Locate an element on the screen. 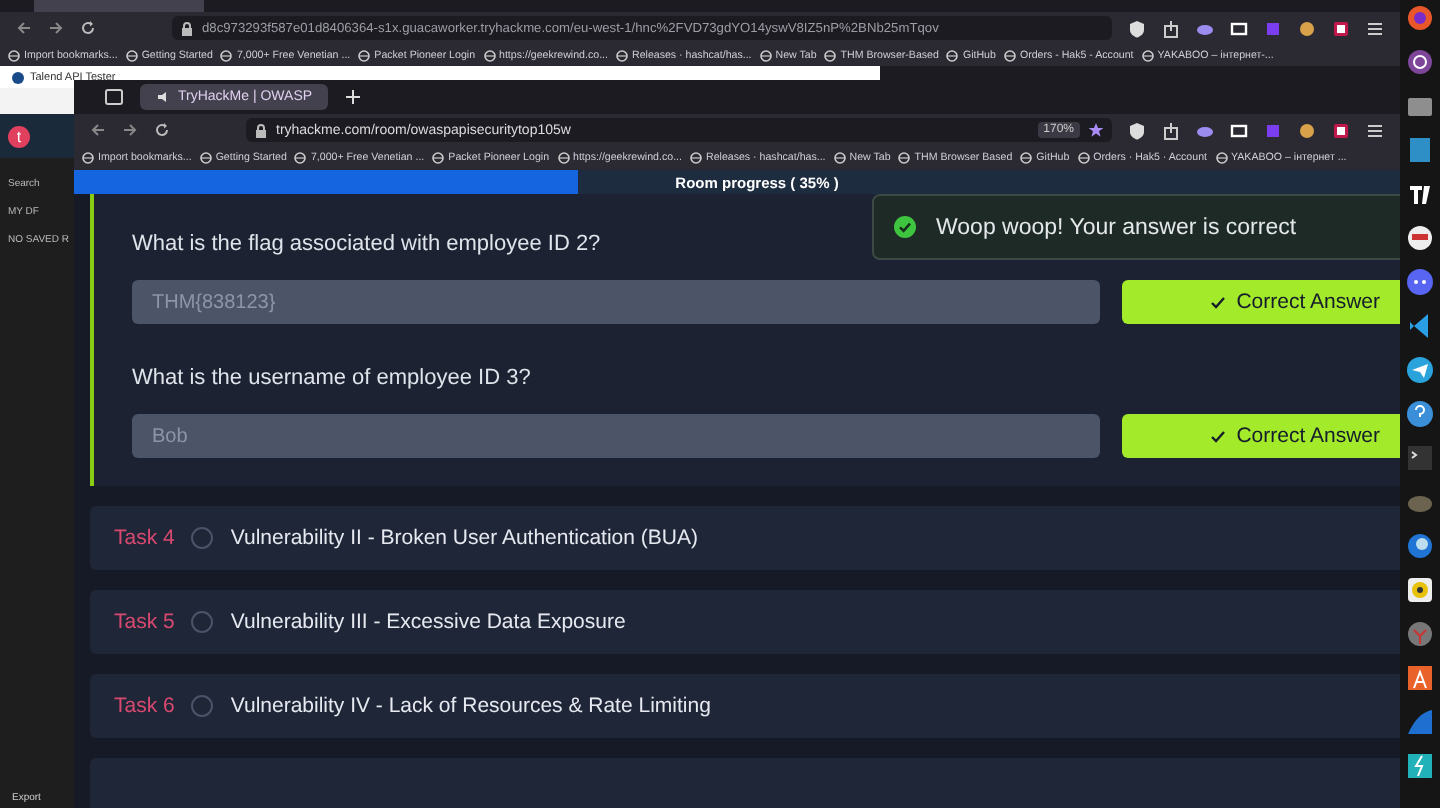  question-text: What is the username of employee ID 3? is located at coordinates (332, 378).